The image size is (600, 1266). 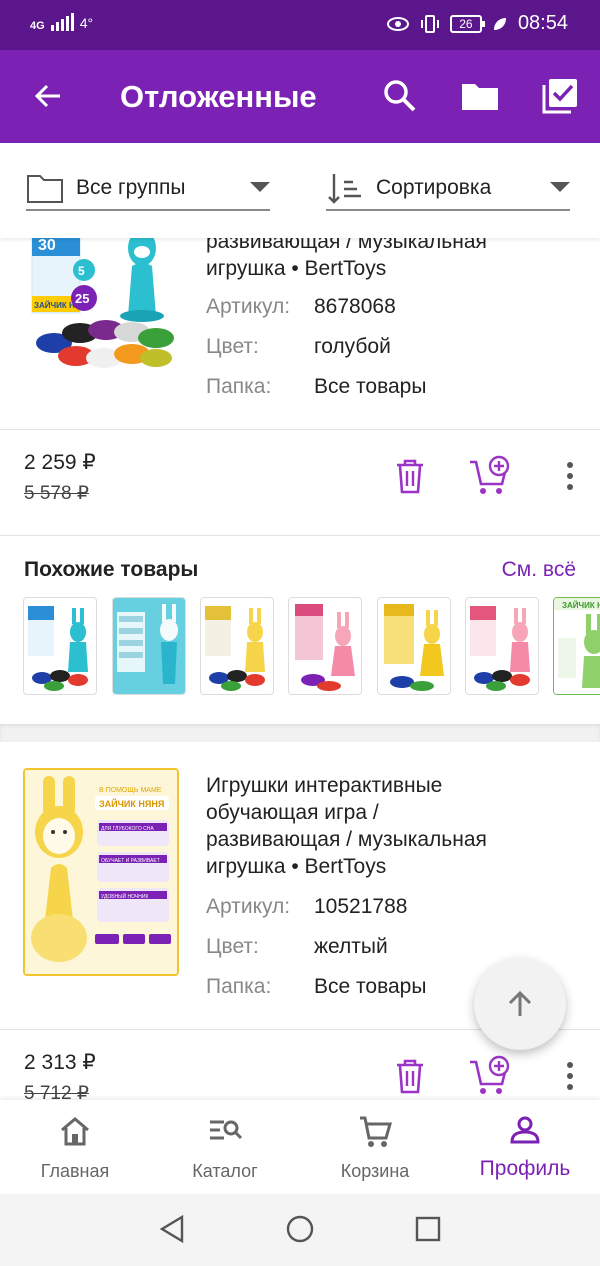 I want to click on profile-icon, so click(x=525, y=1130).